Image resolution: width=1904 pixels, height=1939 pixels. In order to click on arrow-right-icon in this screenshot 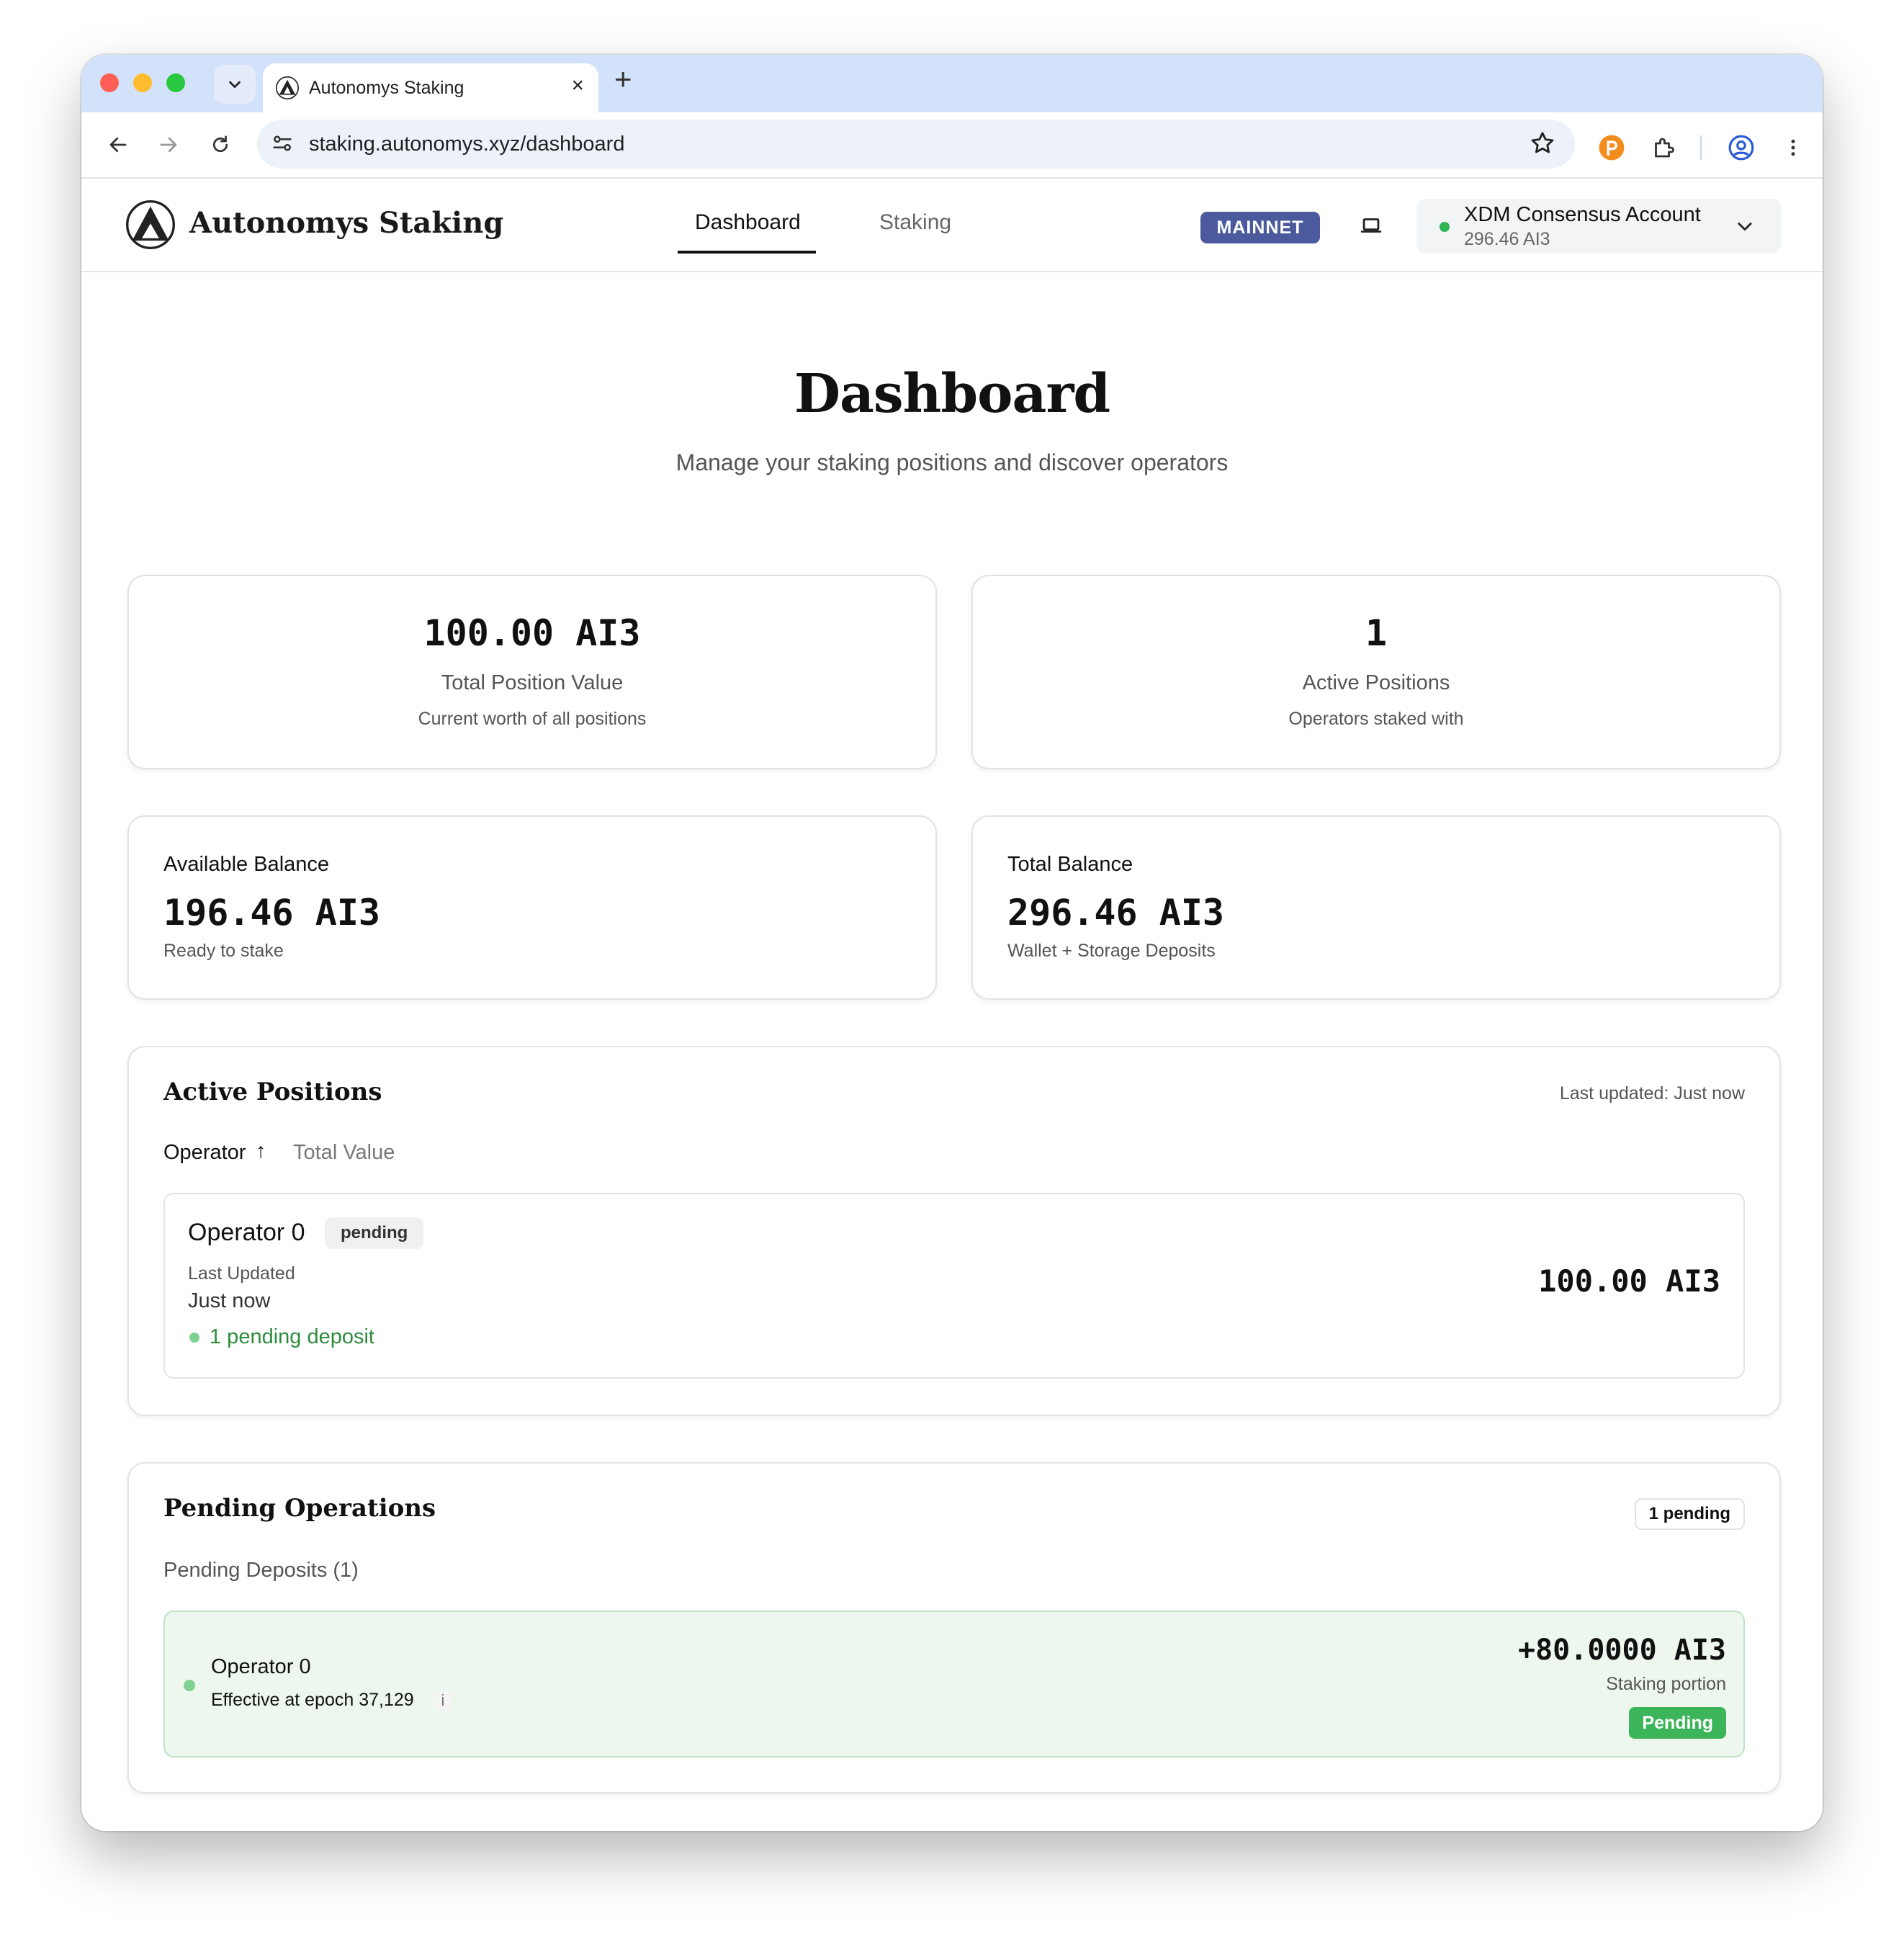, I will do `click(168, 145)`.